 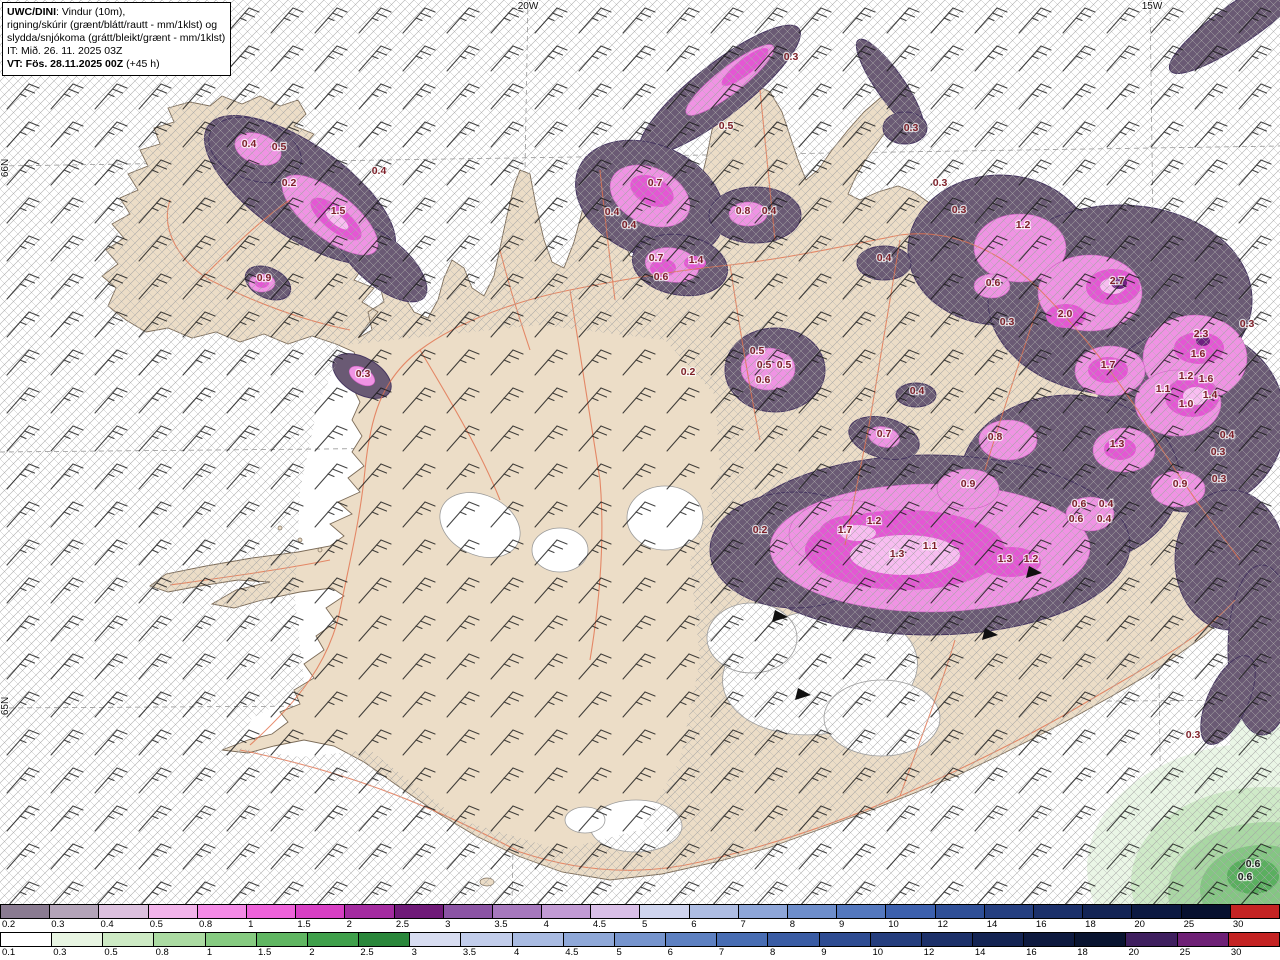 What do you see at coordinates (1186, 404) in the screenshot?
I see `precip-max-label: 1.0` at bounding box center [1186, 404].